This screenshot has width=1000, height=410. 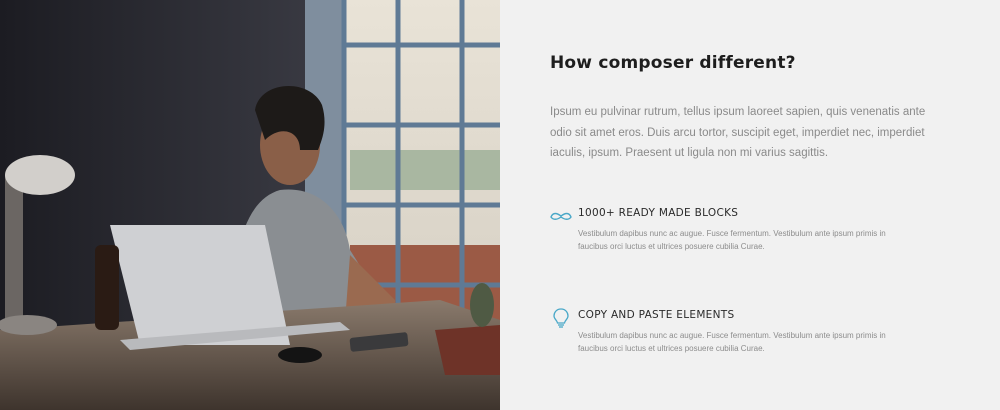 I want to click on mustache-icon, so click(x=561, y=216).